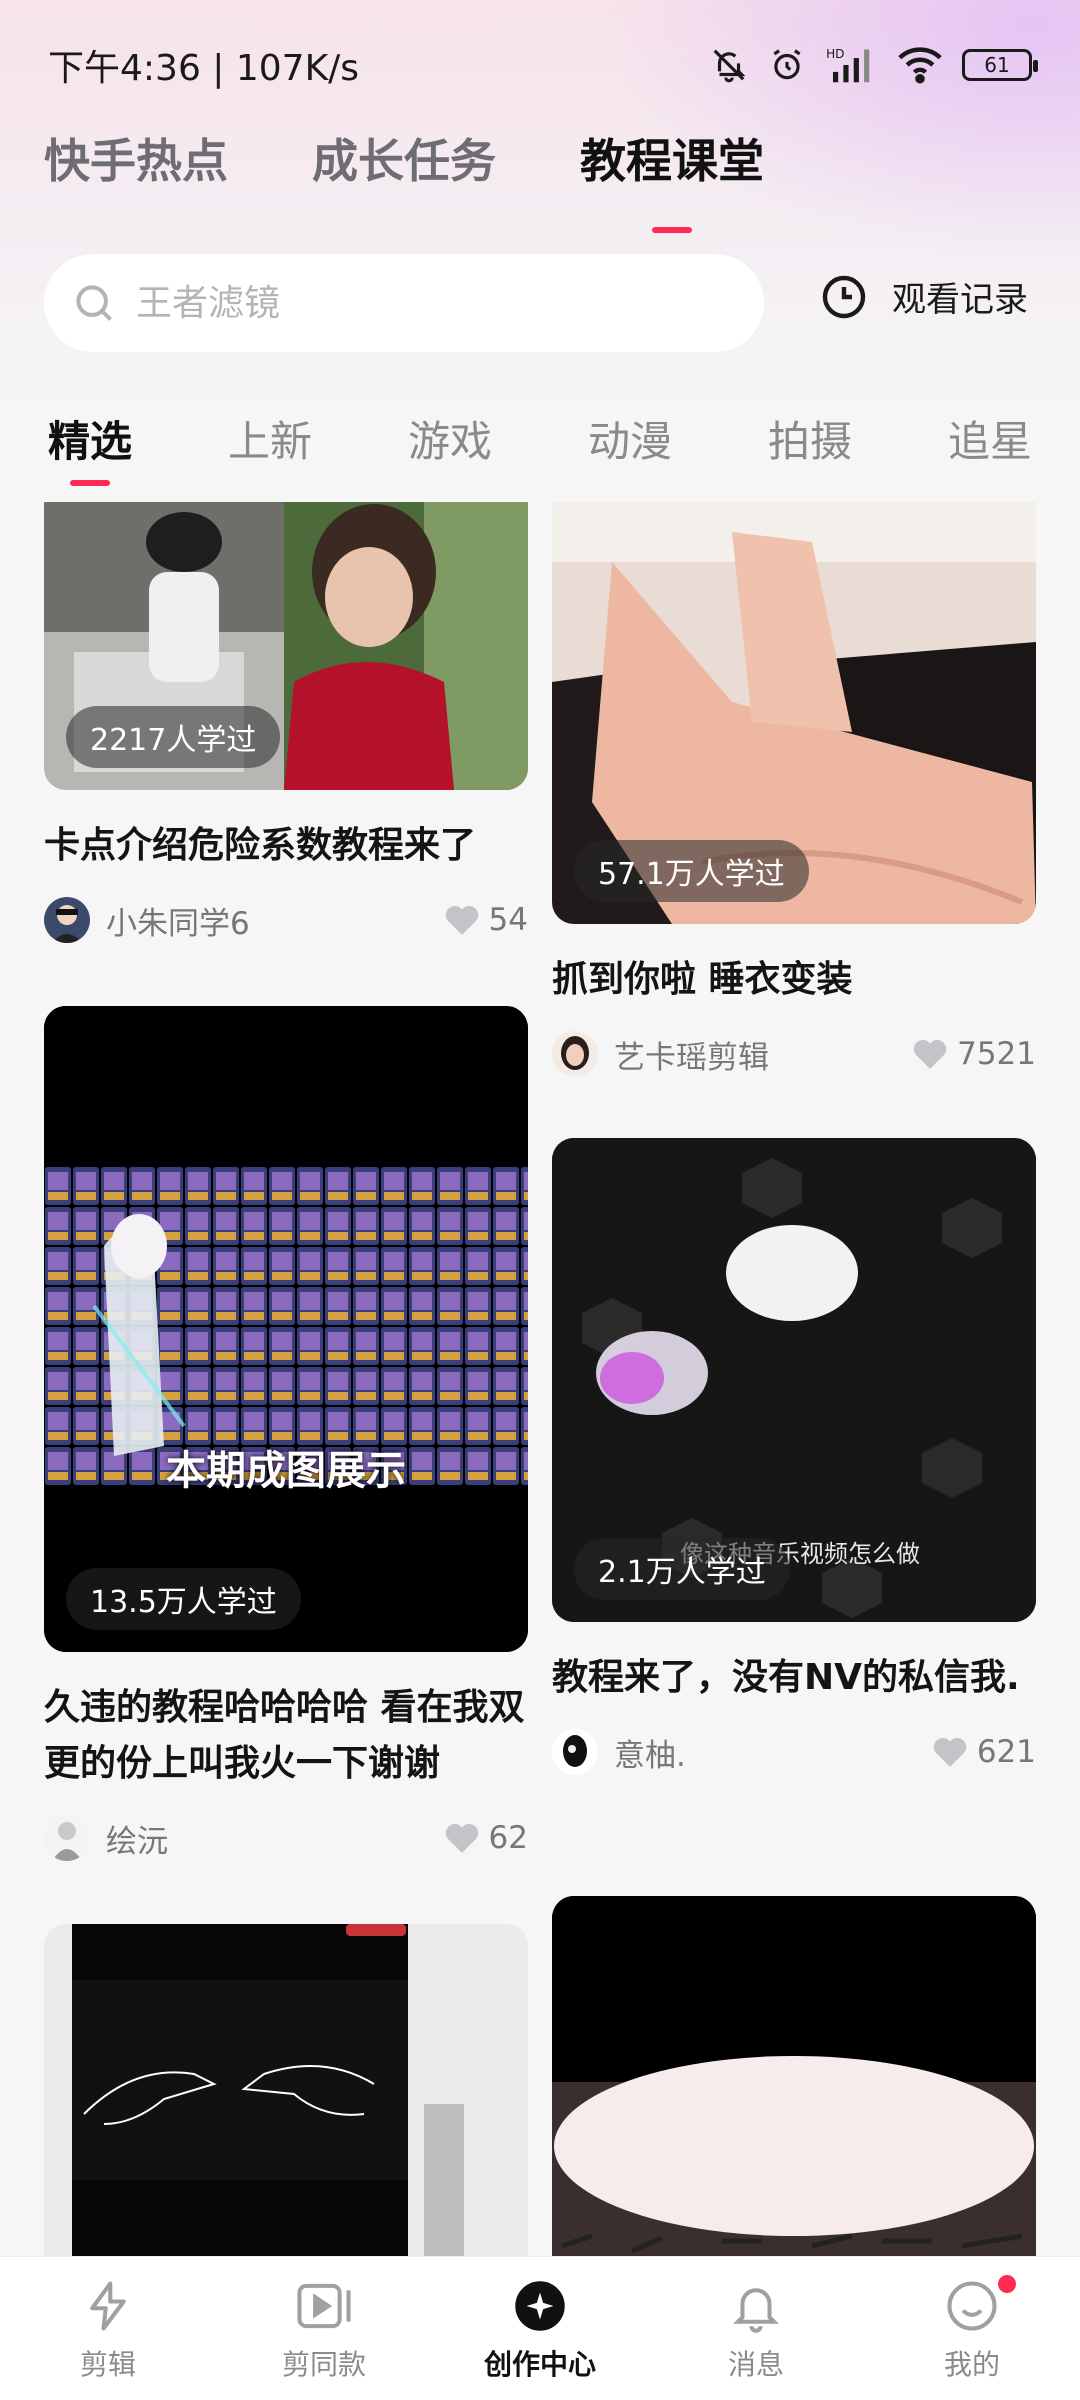 This screenshot has height=2400, width=1080. What do you see at coordinates (1000, 65) in the screenshot?
I see `battery-indicator: 61` at bounding box center [1000, 65].